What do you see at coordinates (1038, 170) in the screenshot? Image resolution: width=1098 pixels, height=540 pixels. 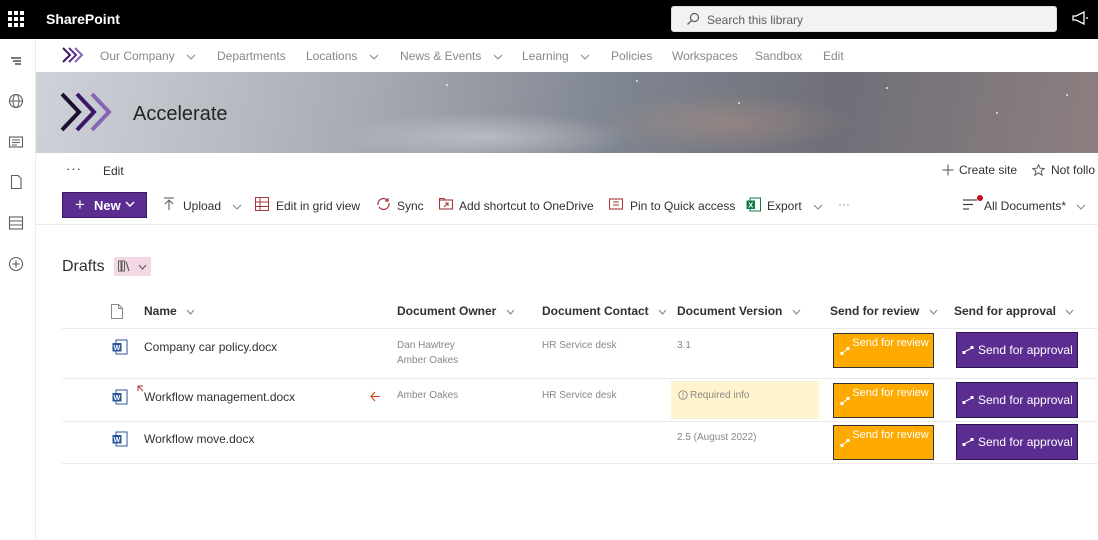 I see `star-icon` at bounding box center [1038, 170].